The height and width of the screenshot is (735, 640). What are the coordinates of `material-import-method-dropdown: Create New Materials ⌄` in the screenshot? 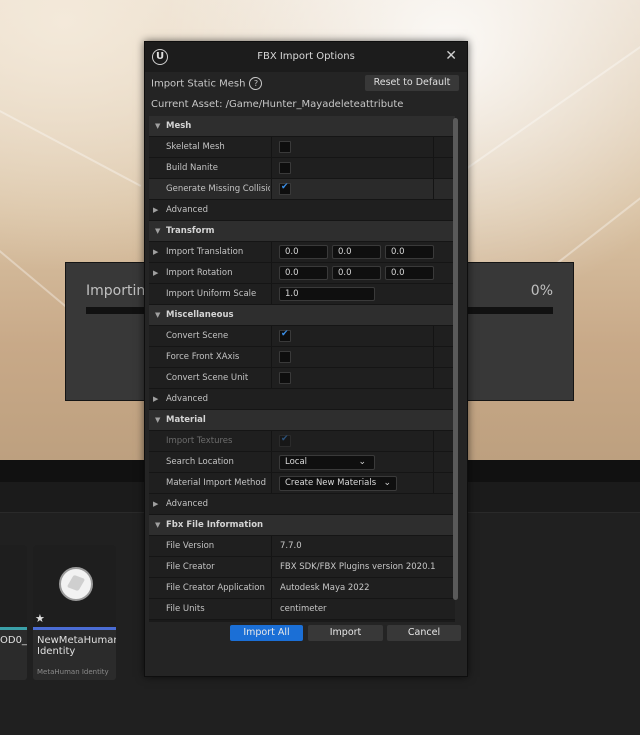 It's located at (338, 483).